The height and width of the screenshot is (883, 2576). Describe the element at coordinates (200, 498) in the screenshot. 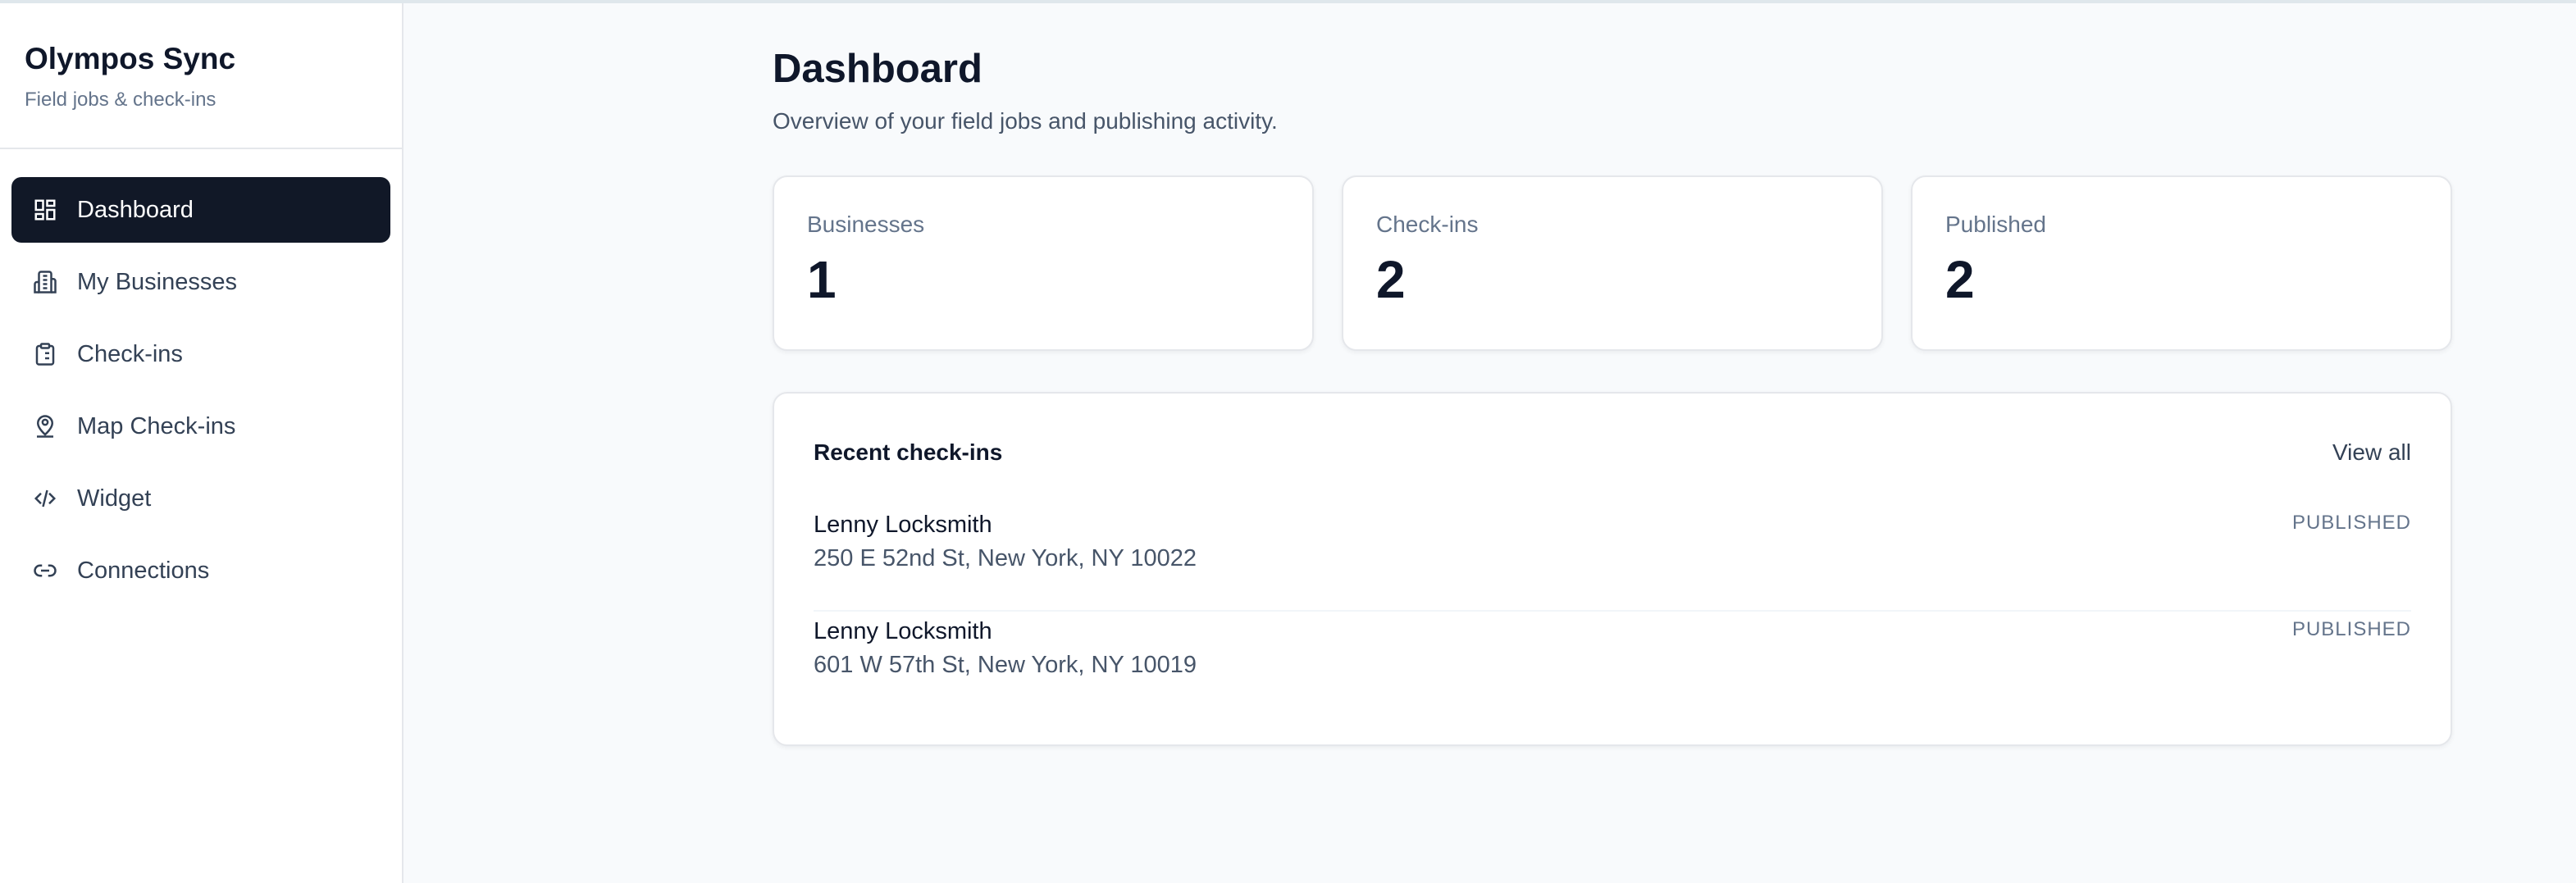

I see `sidebar-item-widget: Widget` at that location.